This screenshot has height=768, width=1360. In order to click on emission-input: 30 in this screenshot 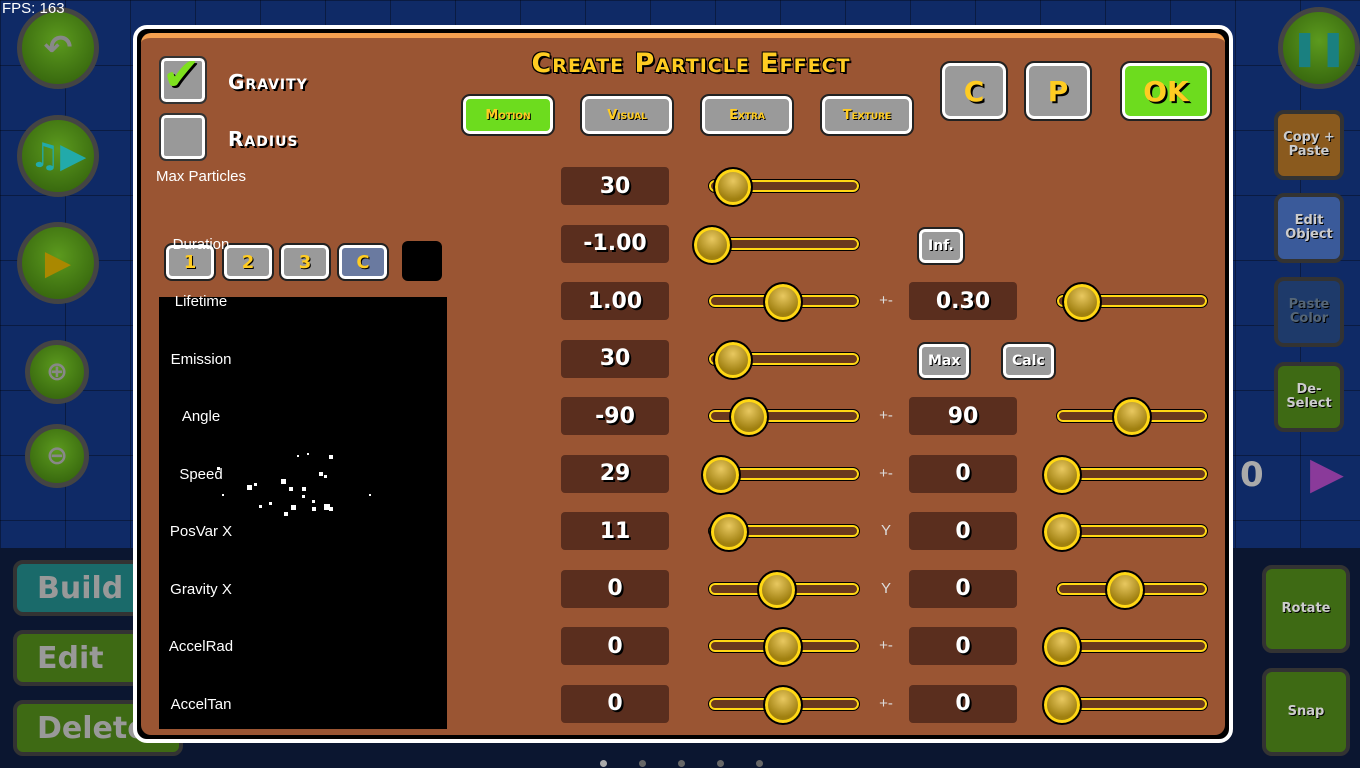, I will do `click(615, 358)`.